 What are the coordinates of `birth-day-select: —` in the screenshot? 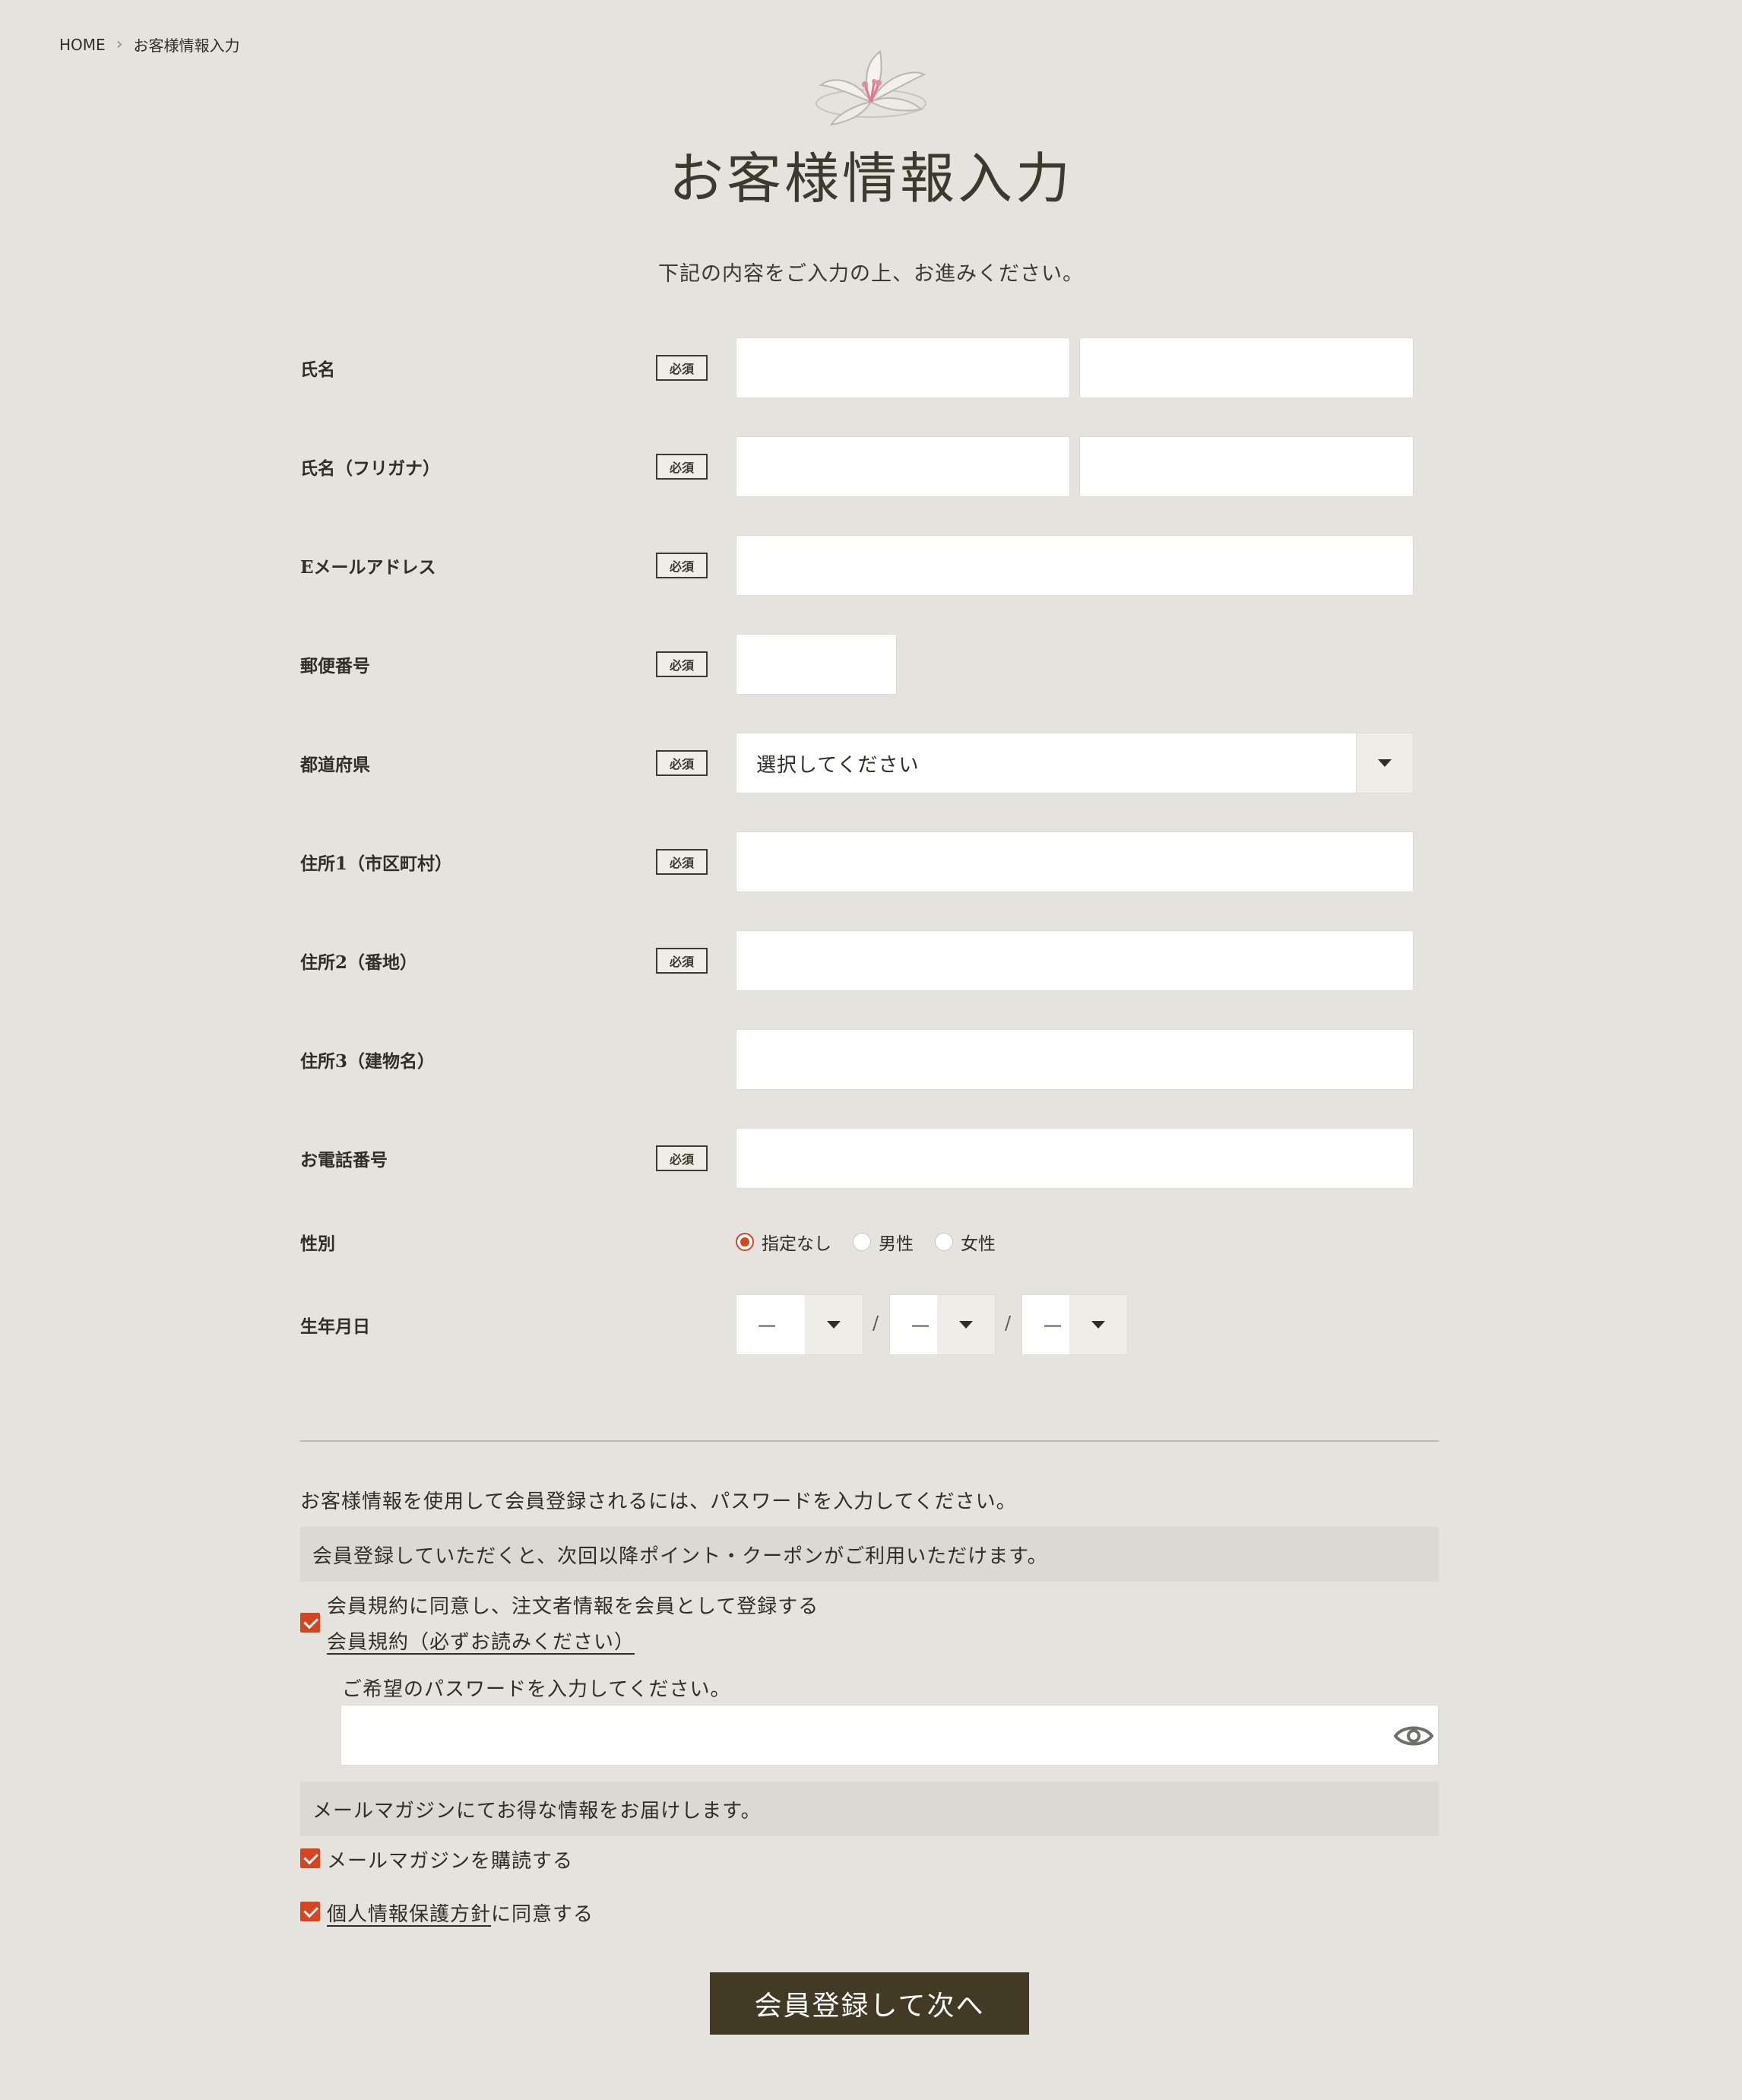 It's located at (1074, 1324).